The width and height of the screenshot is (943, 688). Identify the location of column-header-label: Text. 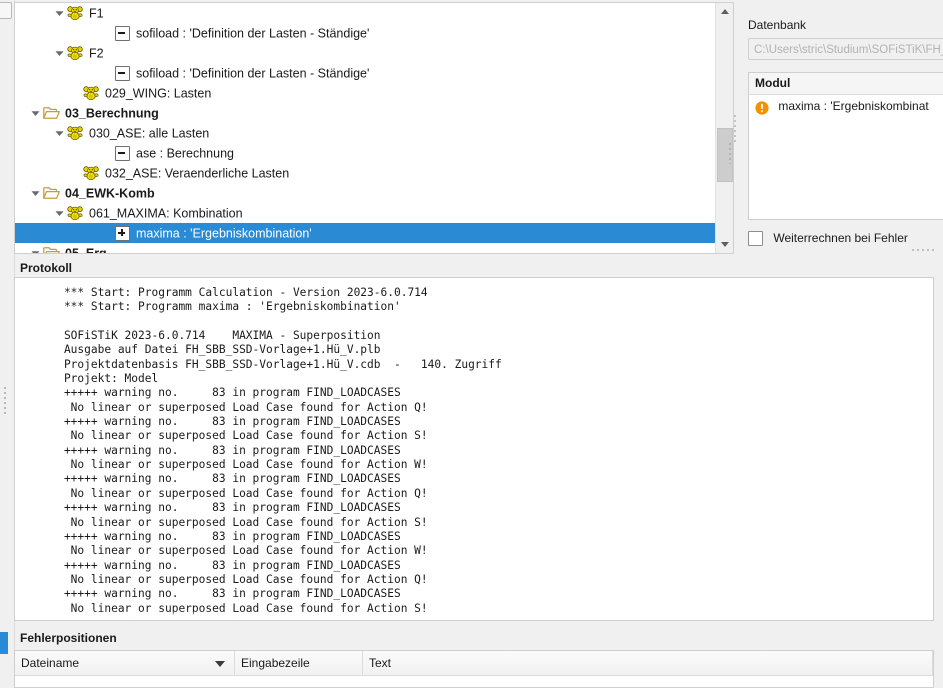
(380, 663).